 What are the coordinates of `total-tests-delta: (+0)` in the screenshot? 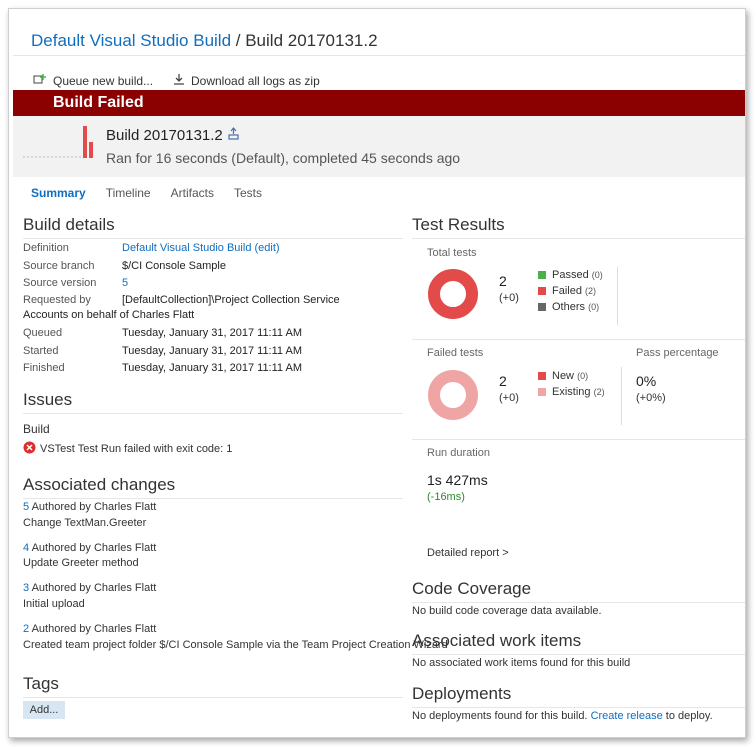 It's located at (509, 298).